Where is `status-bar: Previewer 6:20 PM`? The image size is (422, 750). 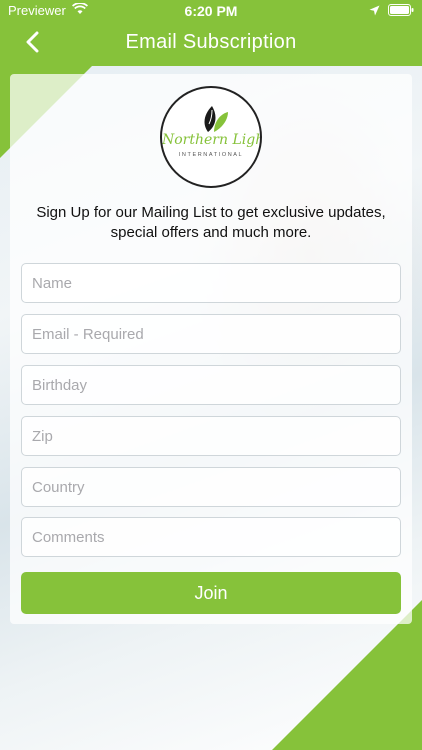
status-bar: Previewer 6:20 PM is located at coordinates (211, 11).